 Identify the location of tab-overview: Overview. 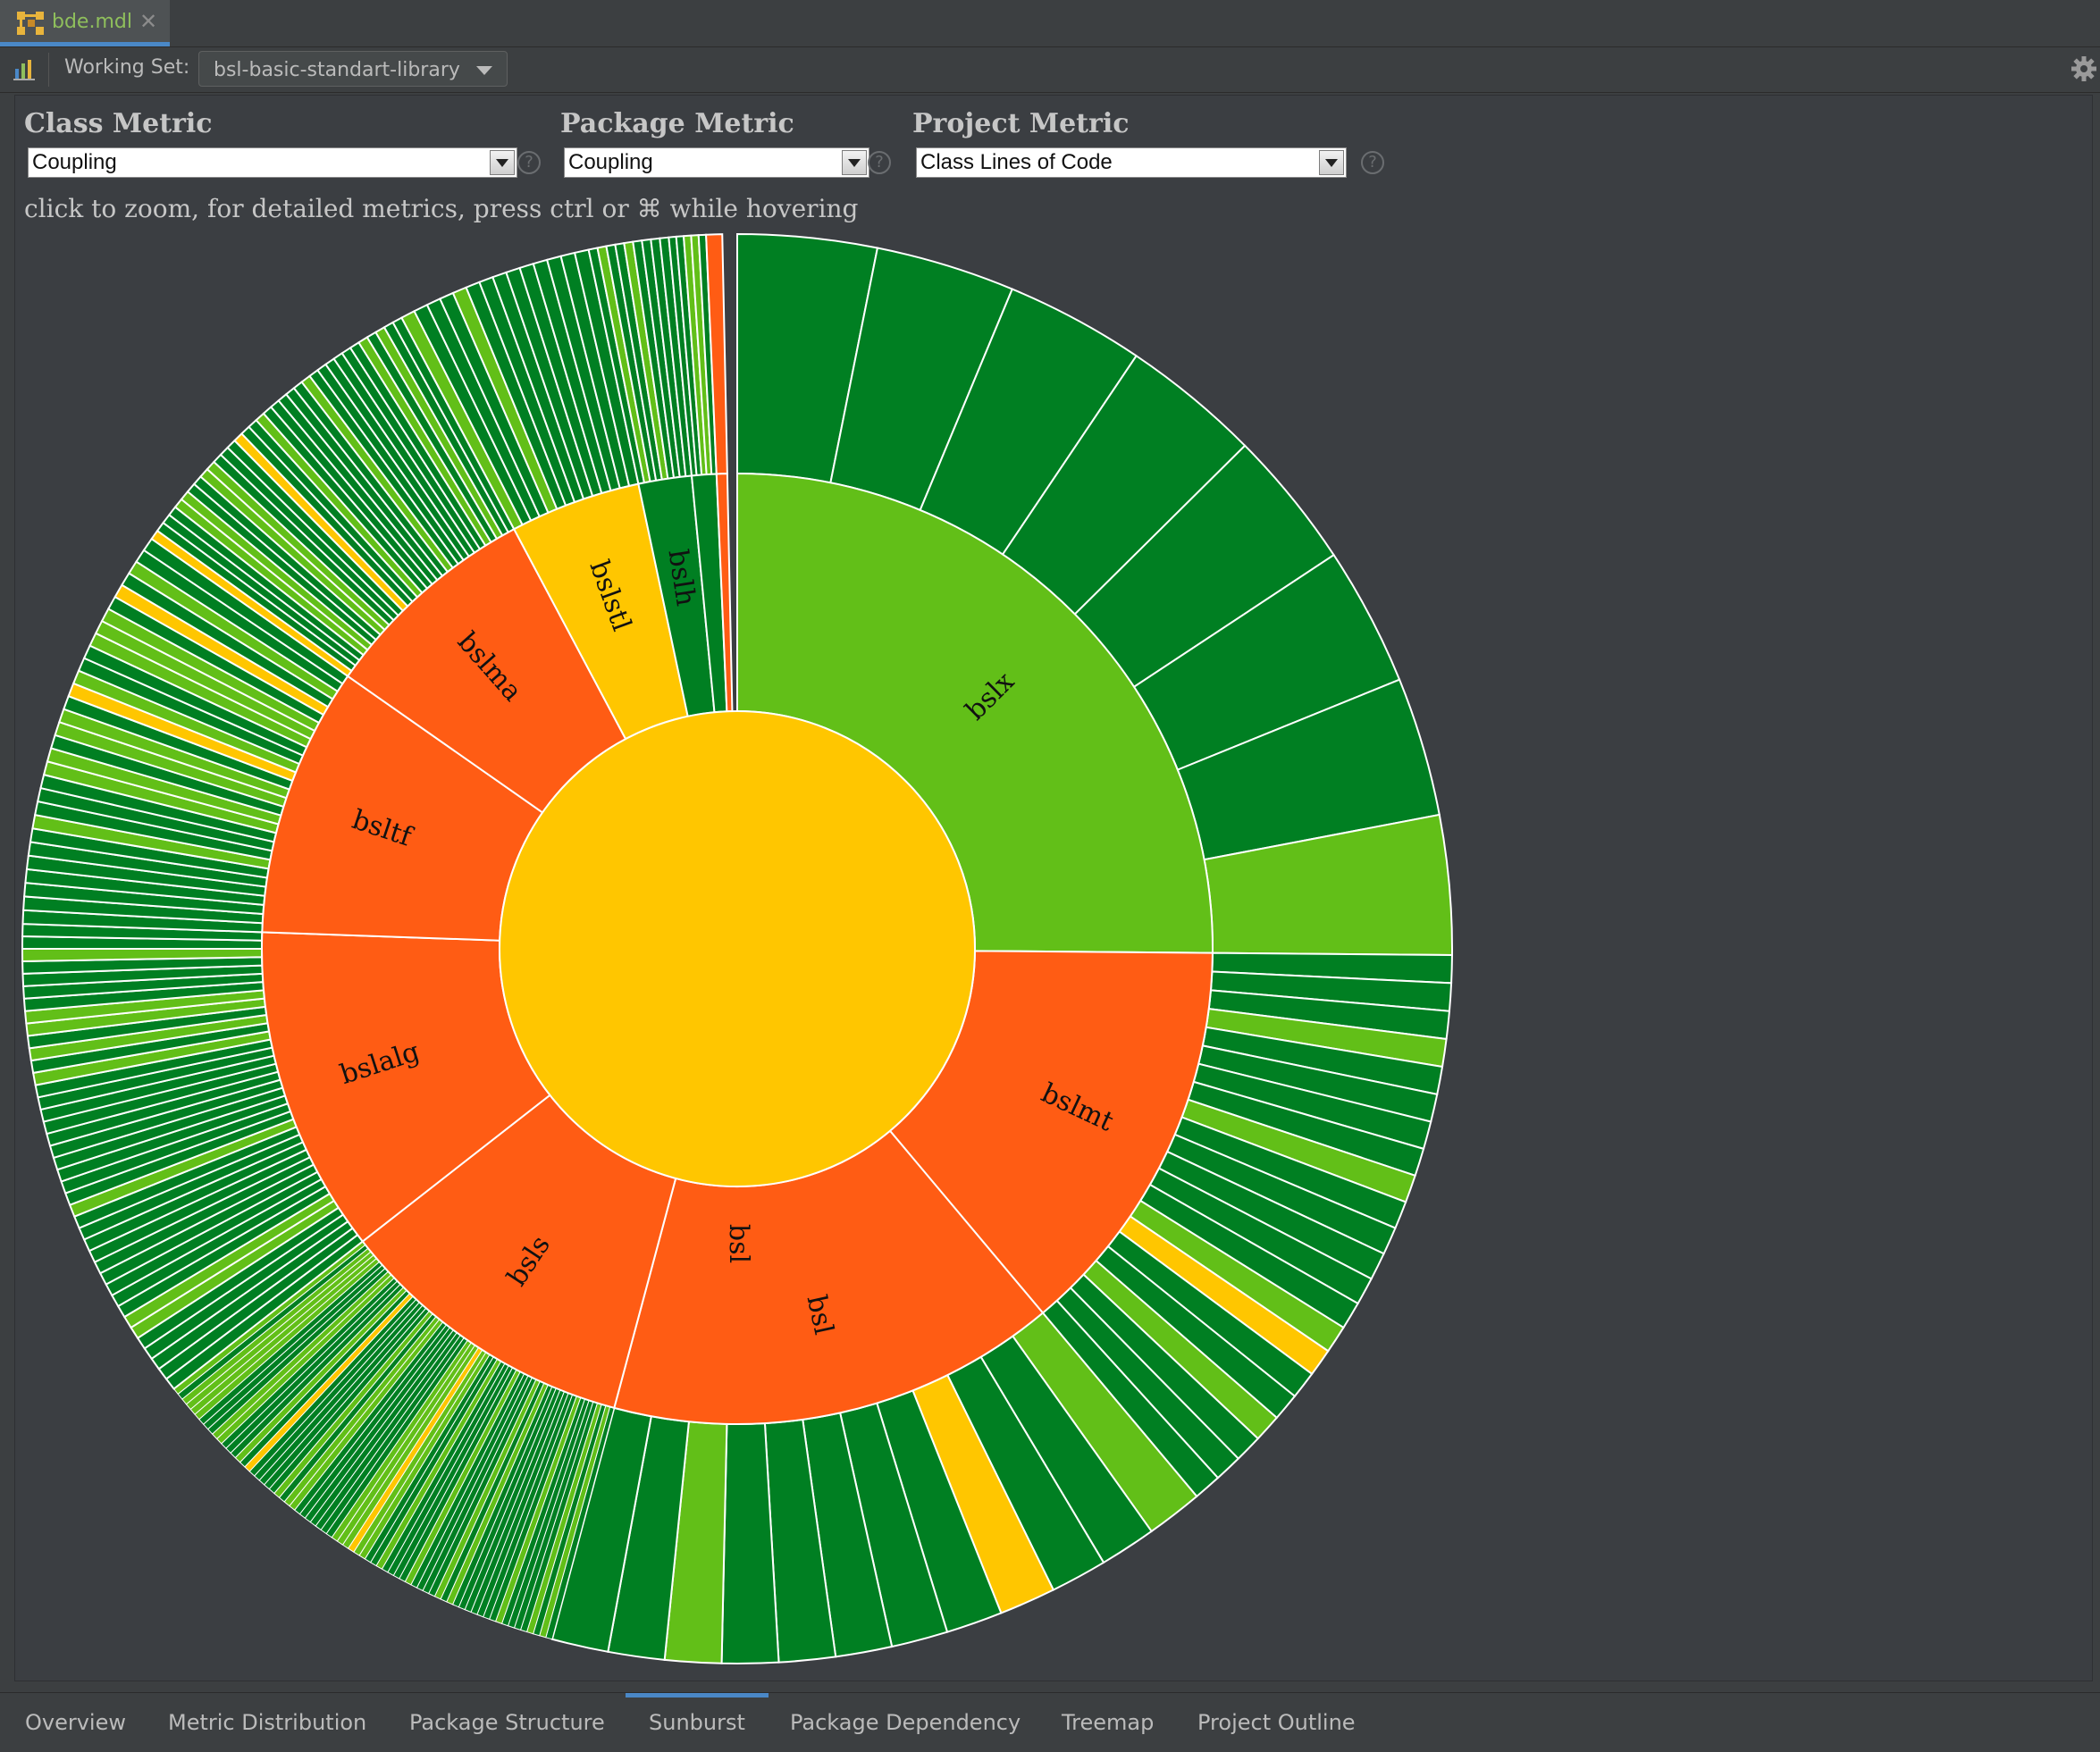
(75, 1720).